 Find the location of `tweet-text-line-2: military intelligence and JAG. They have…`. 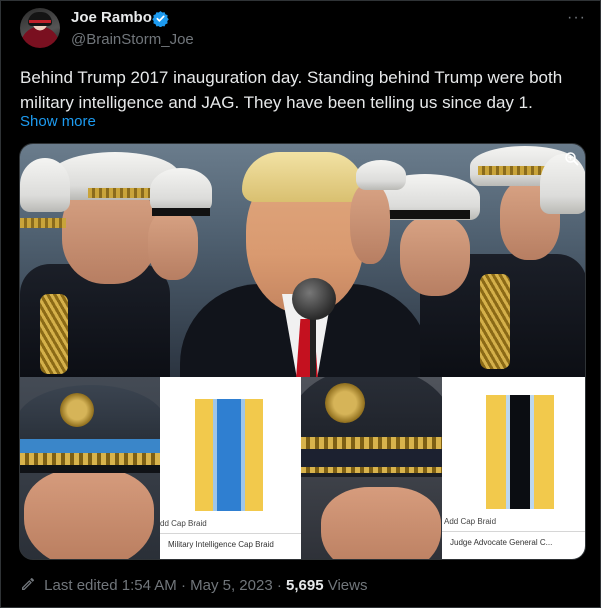

tweet-text-line-2: military intelligence and JAG. They have… is located at coordinates (276, 102).